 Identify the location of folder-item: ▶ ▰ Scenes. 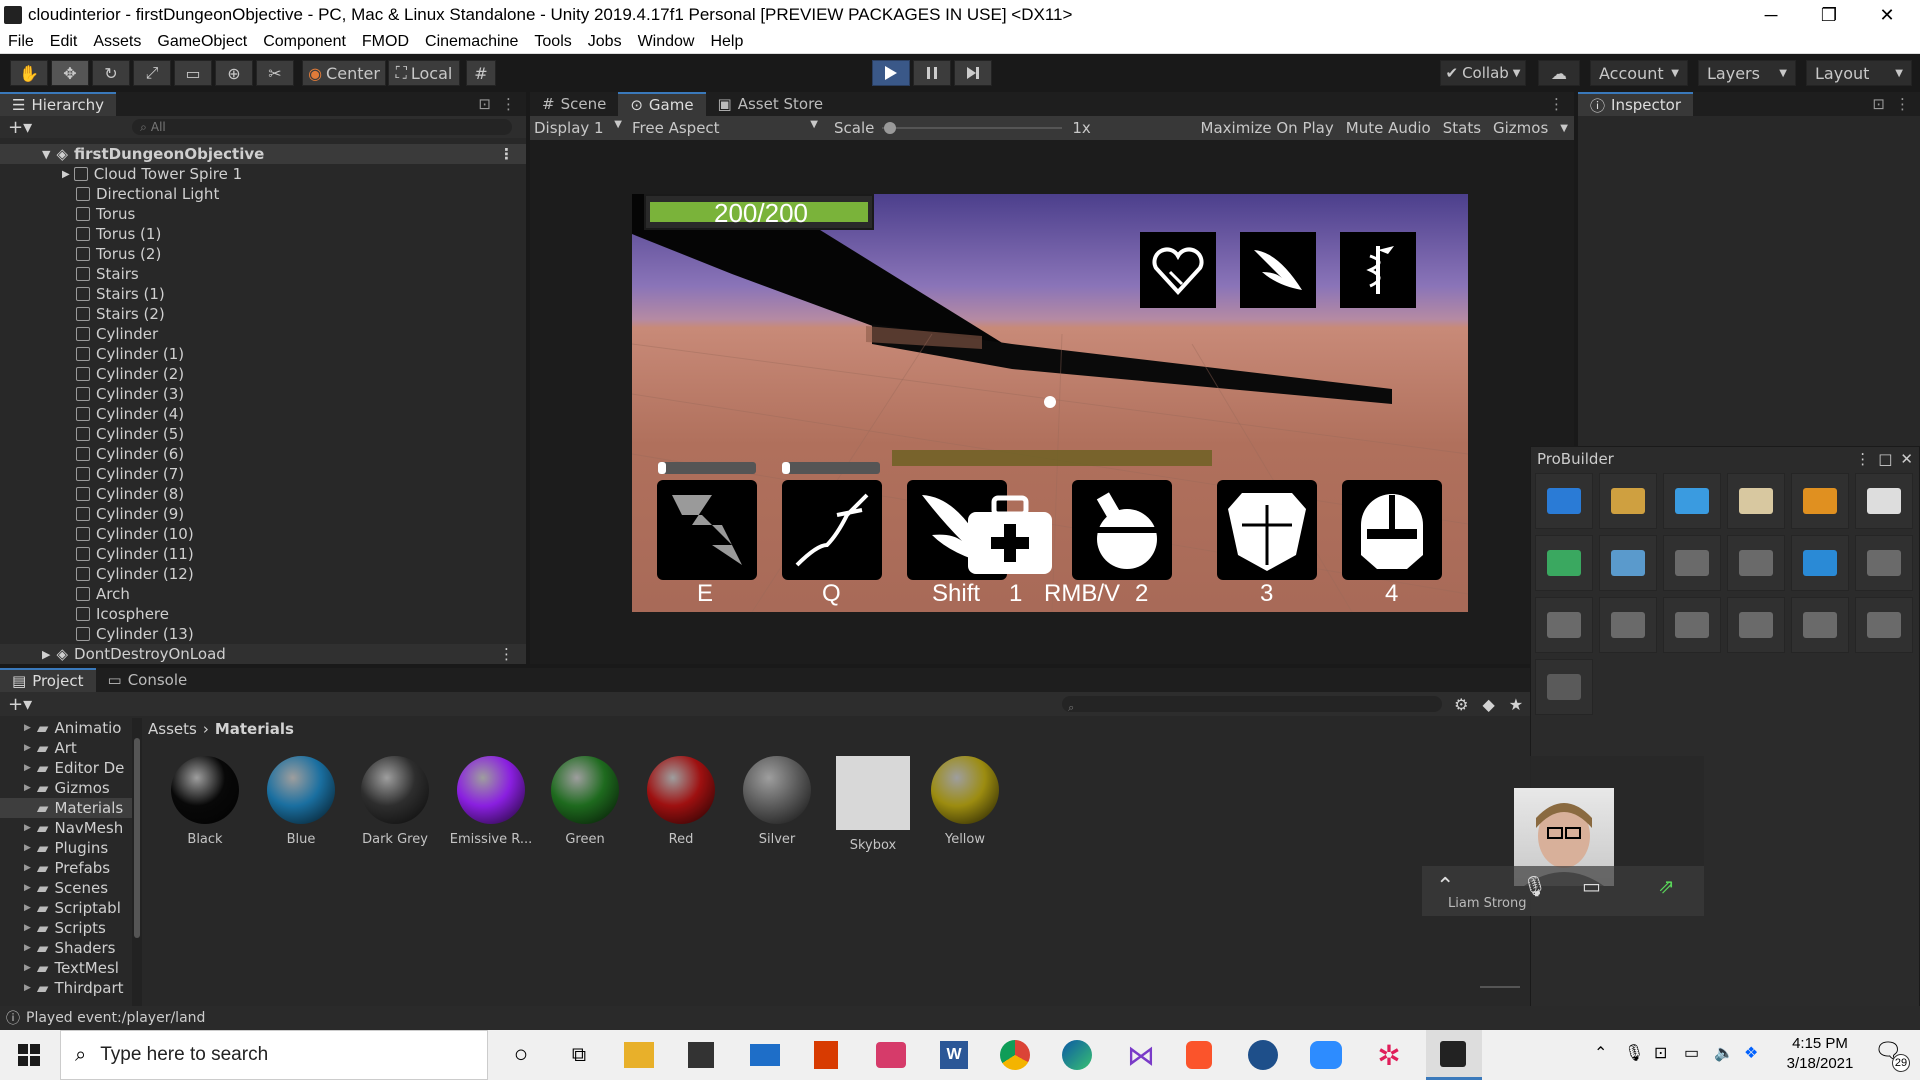
(66, 888).